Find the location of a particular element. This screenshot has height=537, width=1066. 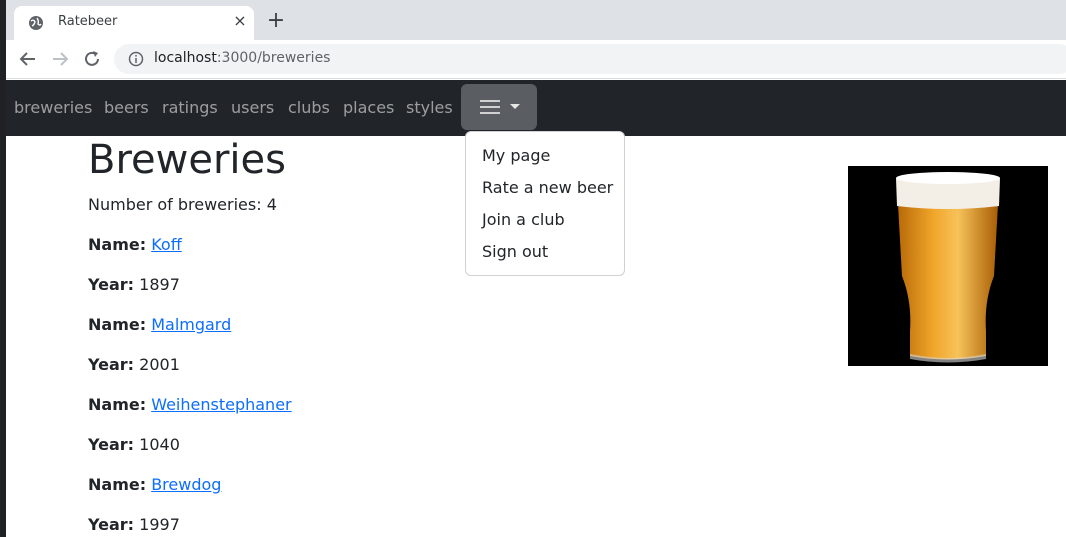

brewery-year: 2001 is located at coordinates (159, 364).